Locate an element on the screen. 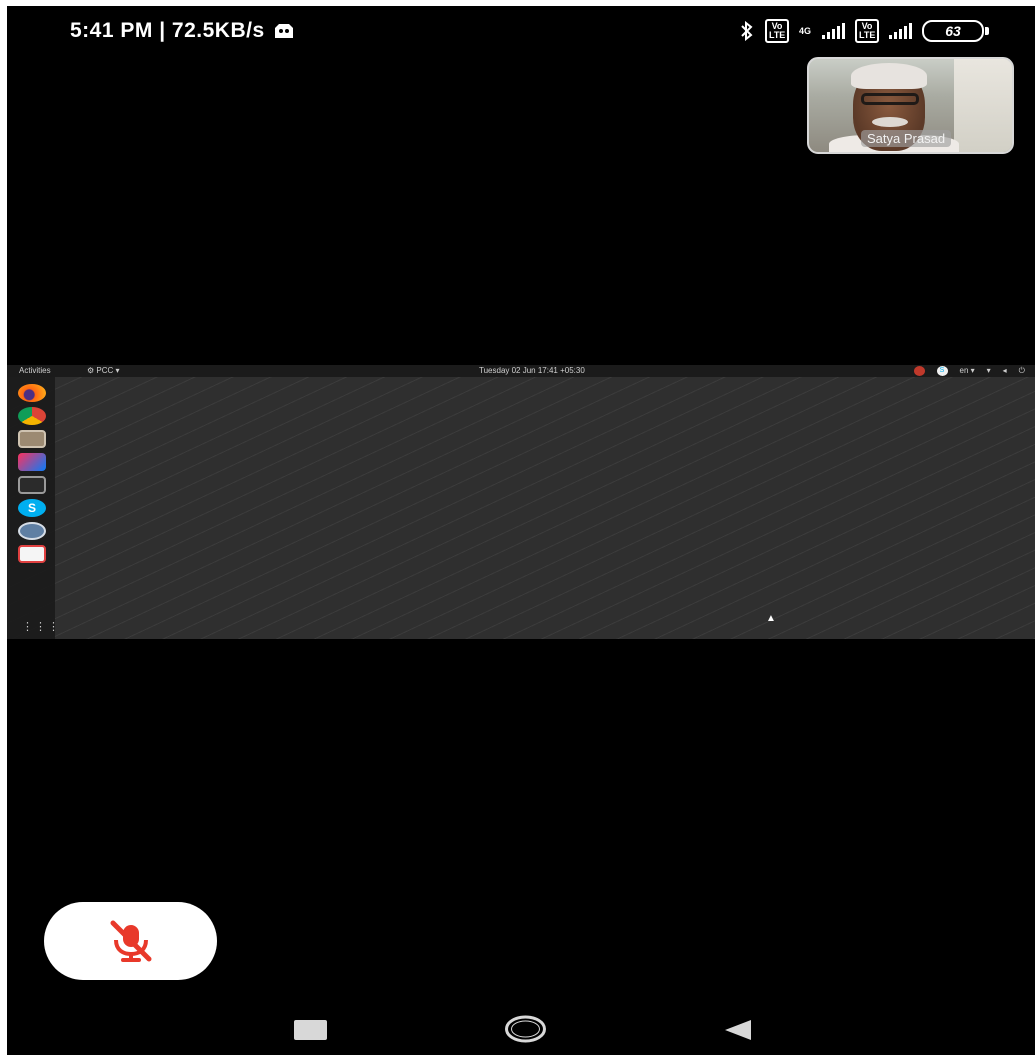  power-menu-icon: ⏻ is located at coordinates (1022, 371).